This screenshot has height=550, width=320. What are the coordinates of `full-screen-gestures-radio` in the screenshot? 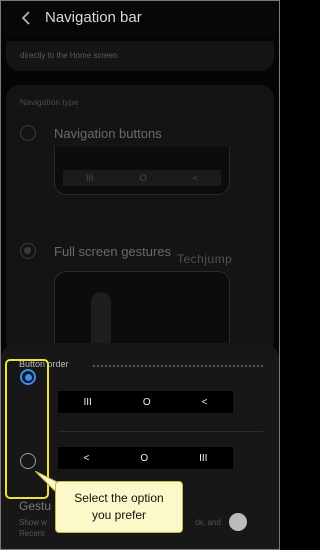 It's located at (28, 251).